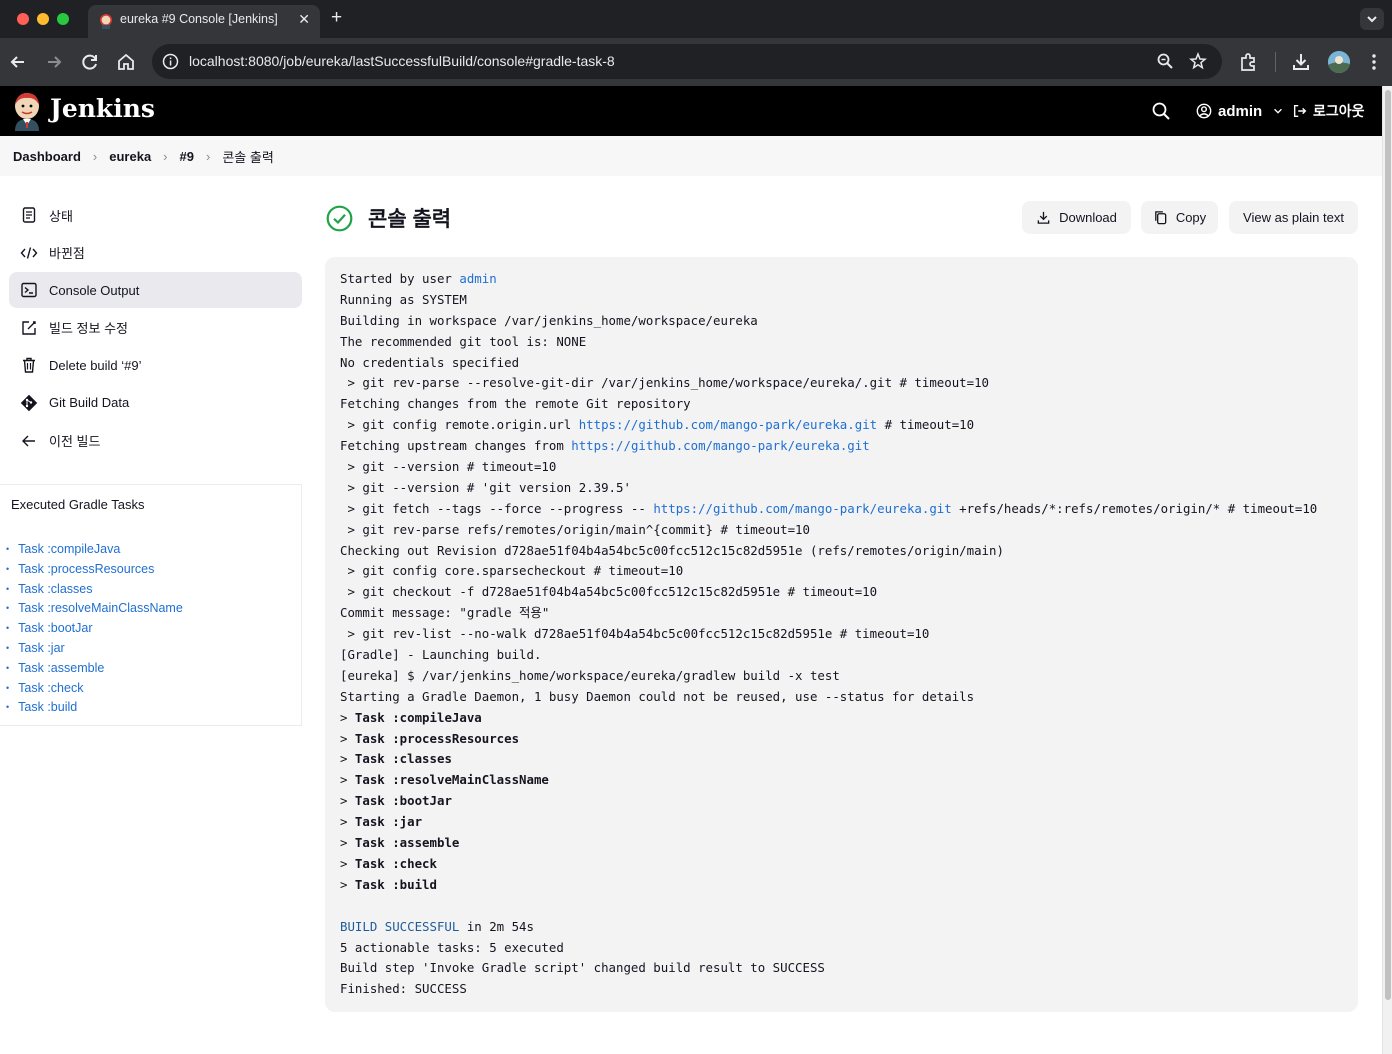 The height and width of the screenshot is (1054, 1392). I want to click on sidebar-item-git-build-data: Git Build Data, so click(155, 403).